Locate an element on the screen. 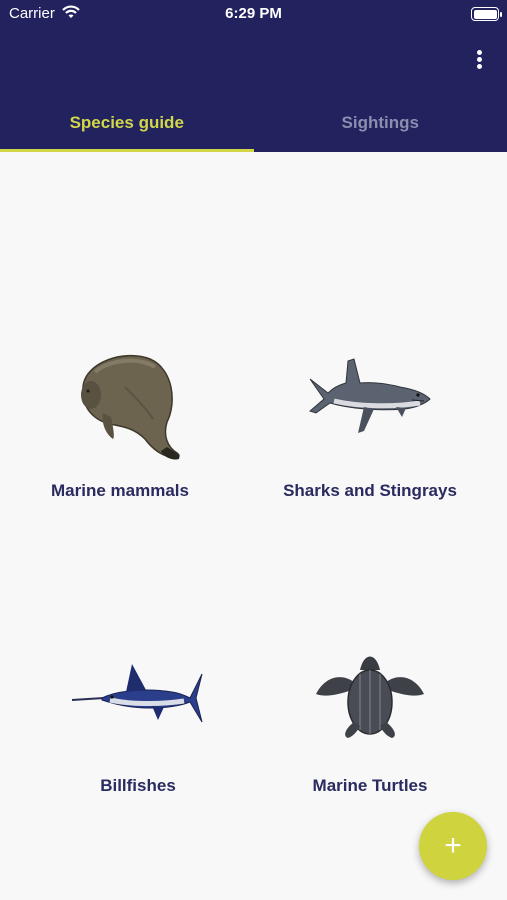 The width and height of the screenshot is (507, 900). plus-icon: + is located at coordinates (453, 845).